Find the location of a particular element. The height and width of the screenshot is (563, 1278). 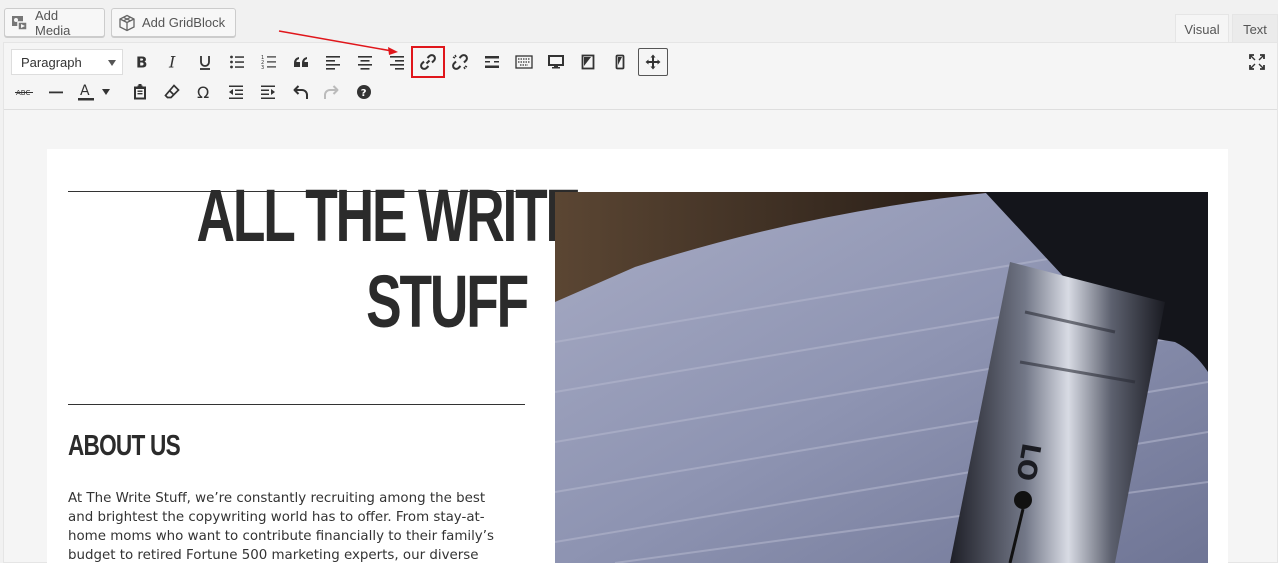

chevron-down-icon is located at coordinates (106, 92).